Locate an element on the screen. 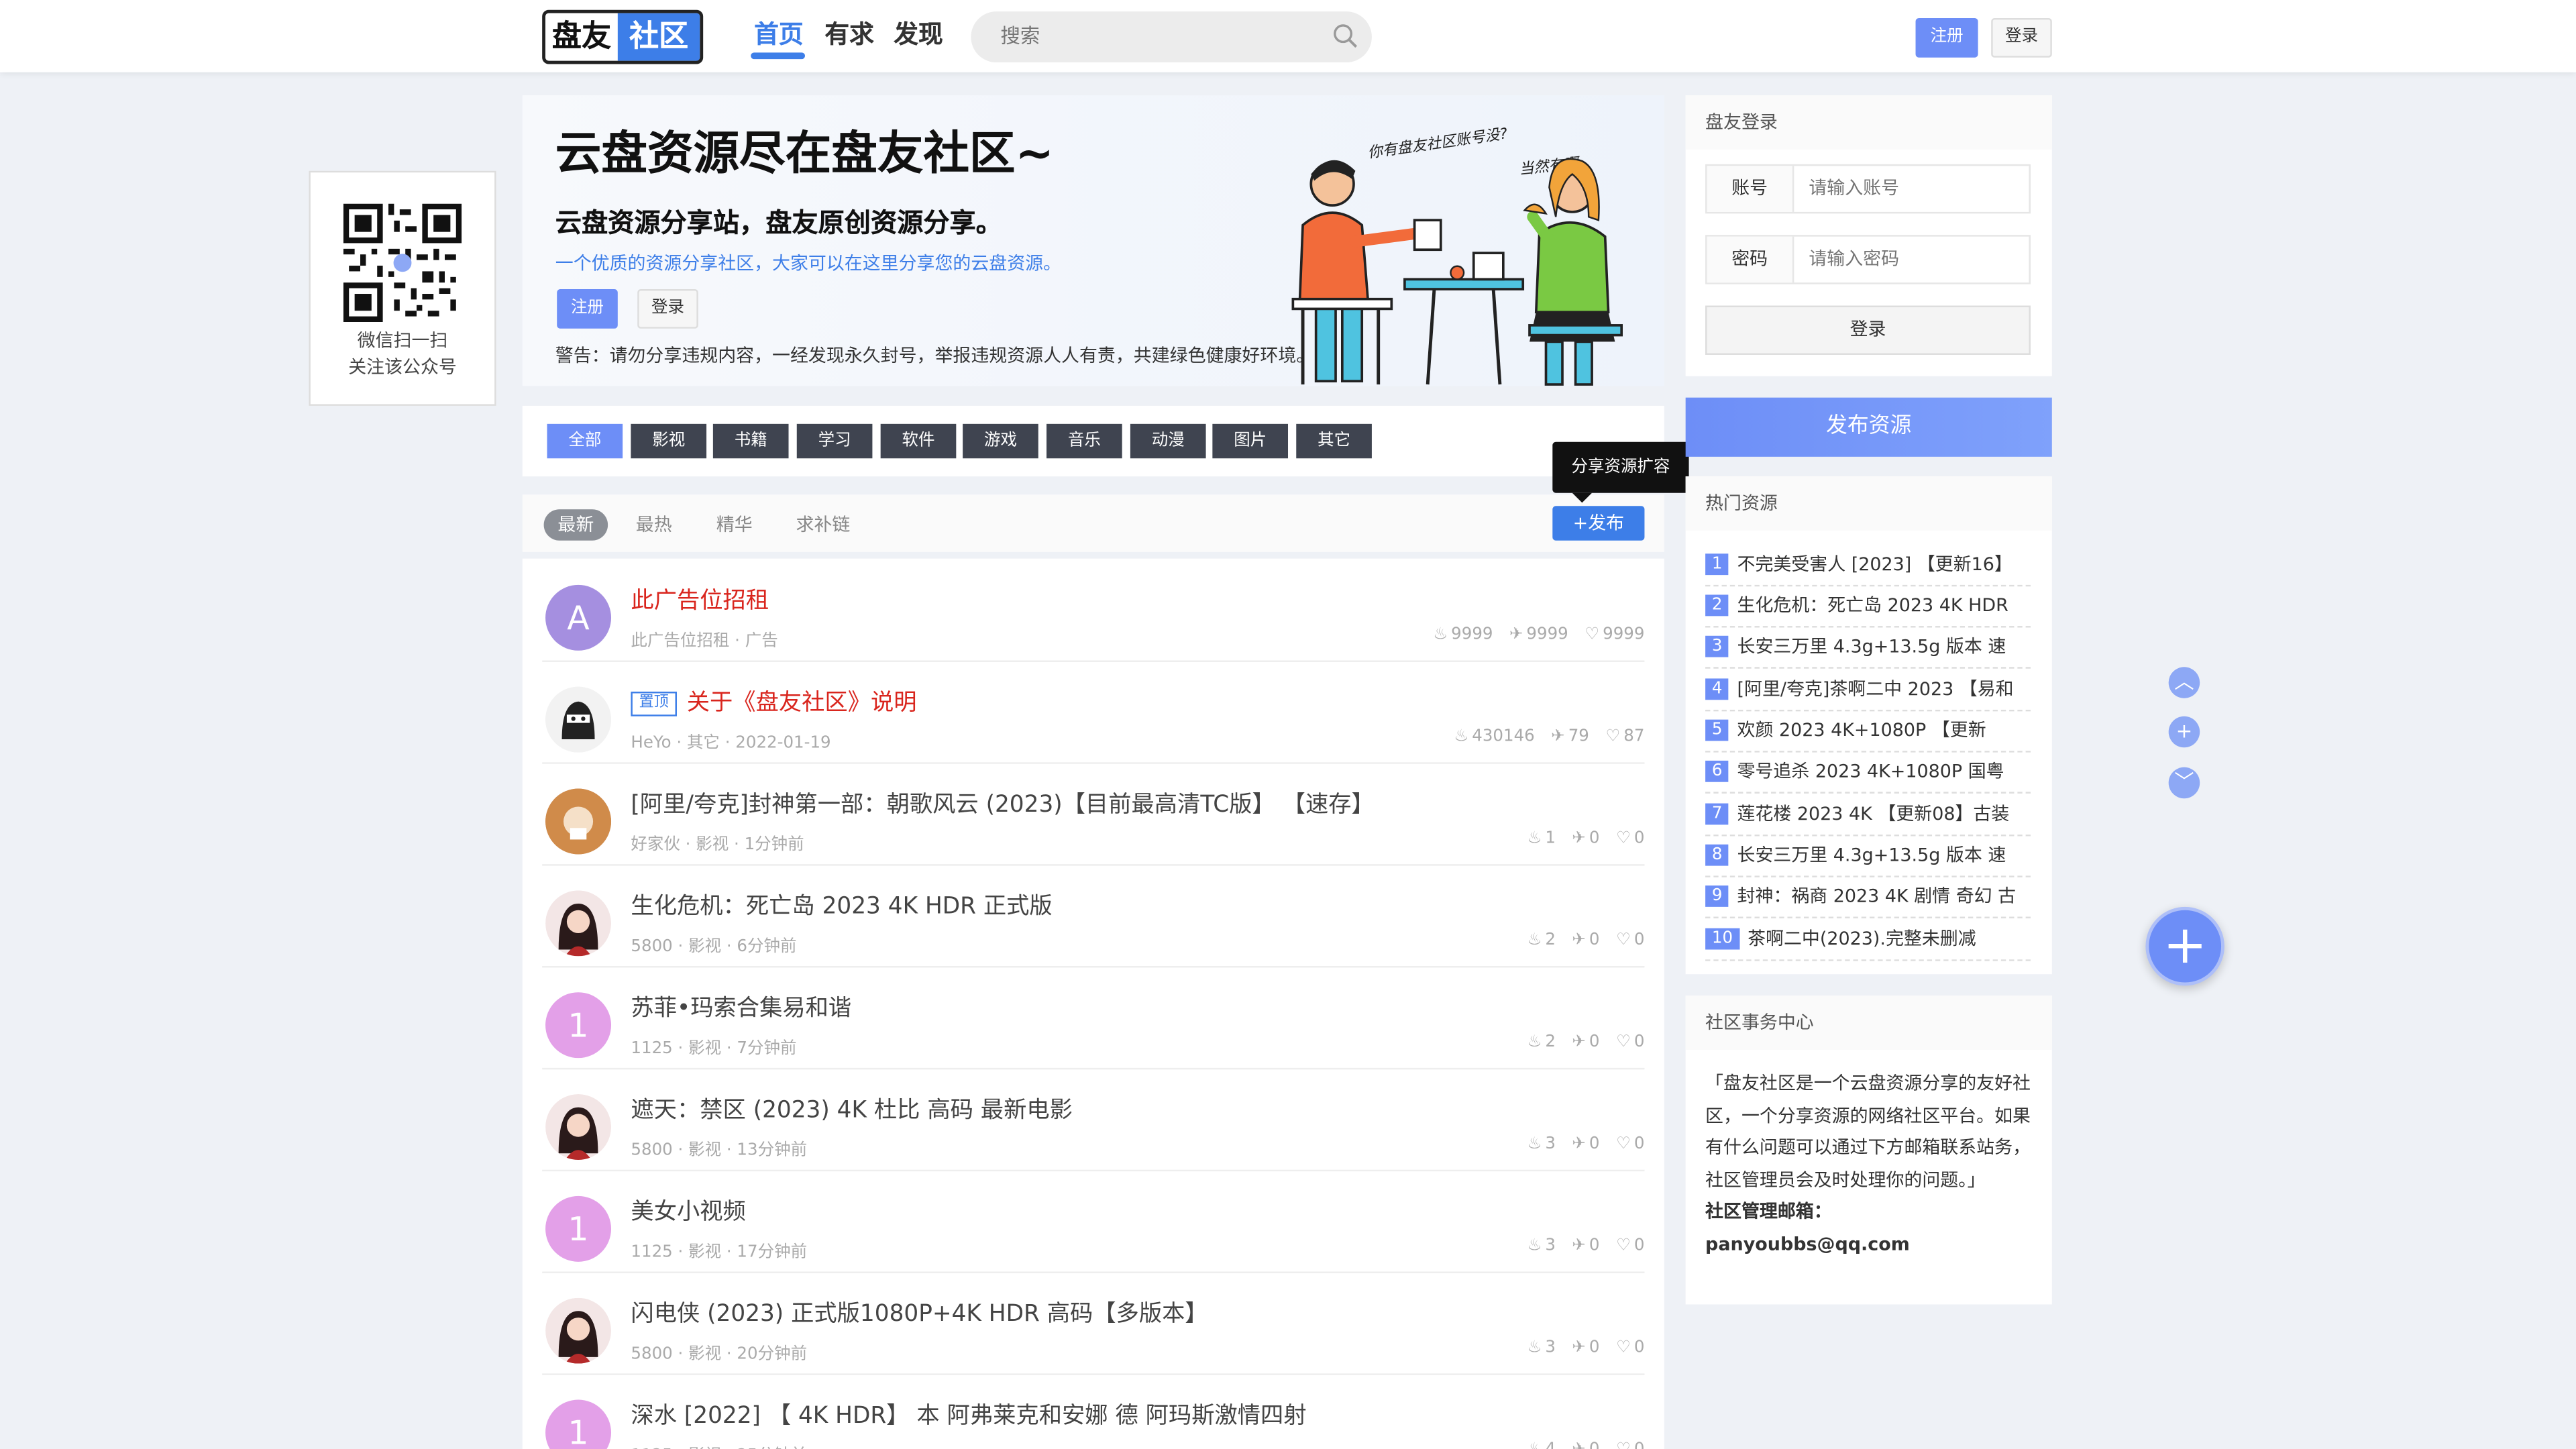 The height and width of the screenshot is (1449, 2576). post-title-wrap: 置顶 关于《盘友社区》说明 is located at coordinates (774, 701).